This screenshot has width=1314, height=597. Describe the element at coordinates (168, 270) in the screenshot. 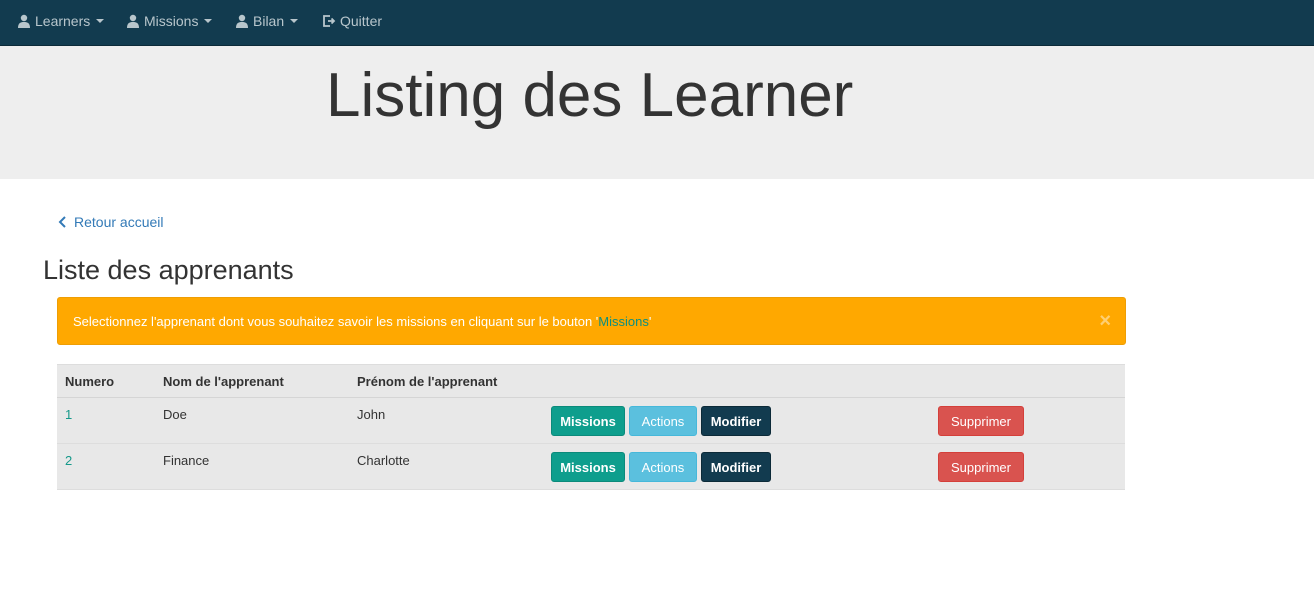

I see `section-title: Liste des apprenants` at that location.